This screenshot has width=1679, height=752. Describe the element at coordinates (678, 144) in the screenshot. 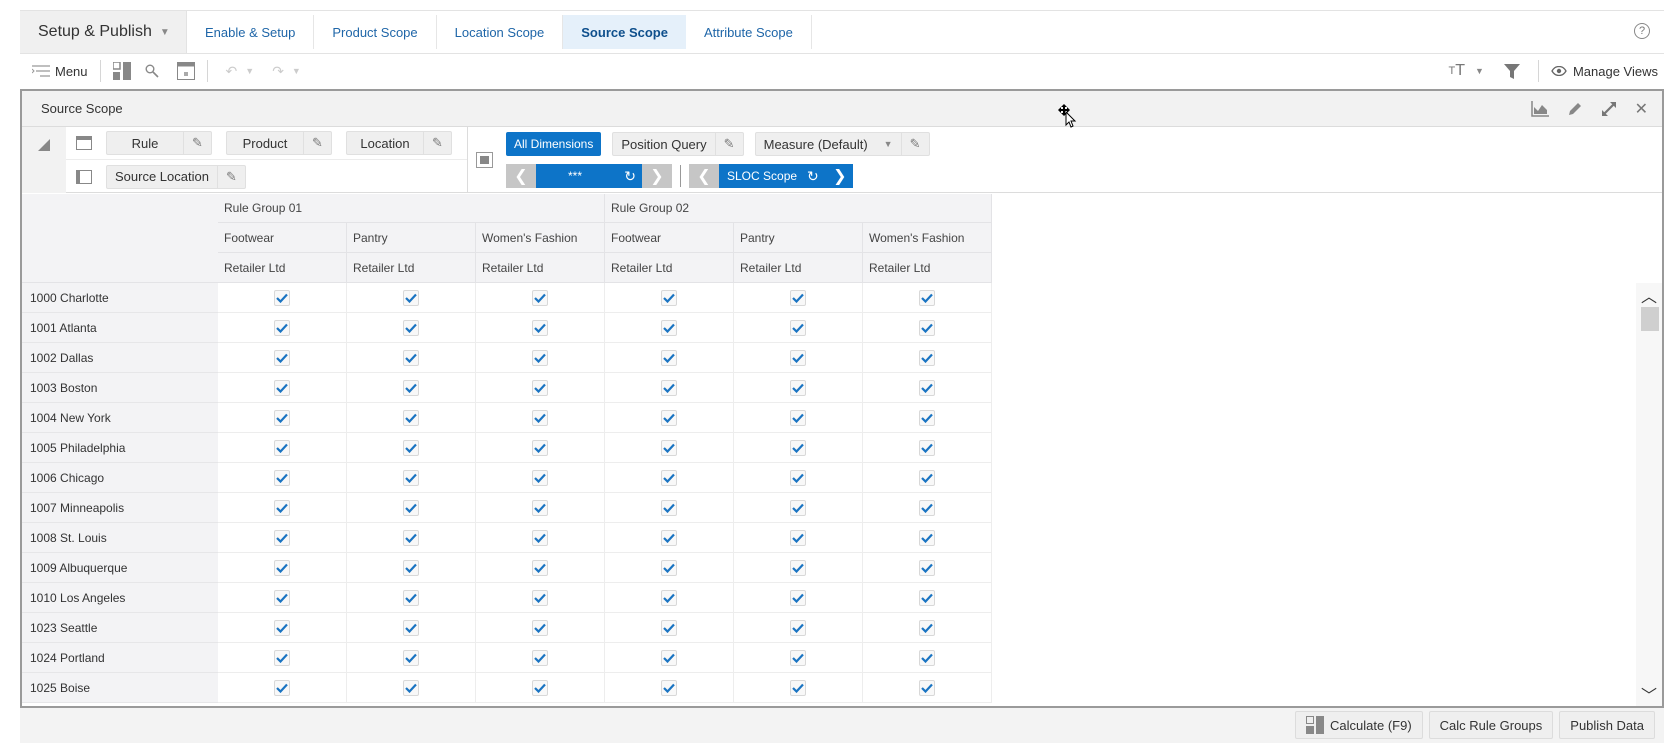

I see `position-query-tile: Position Query ✎` at that location.